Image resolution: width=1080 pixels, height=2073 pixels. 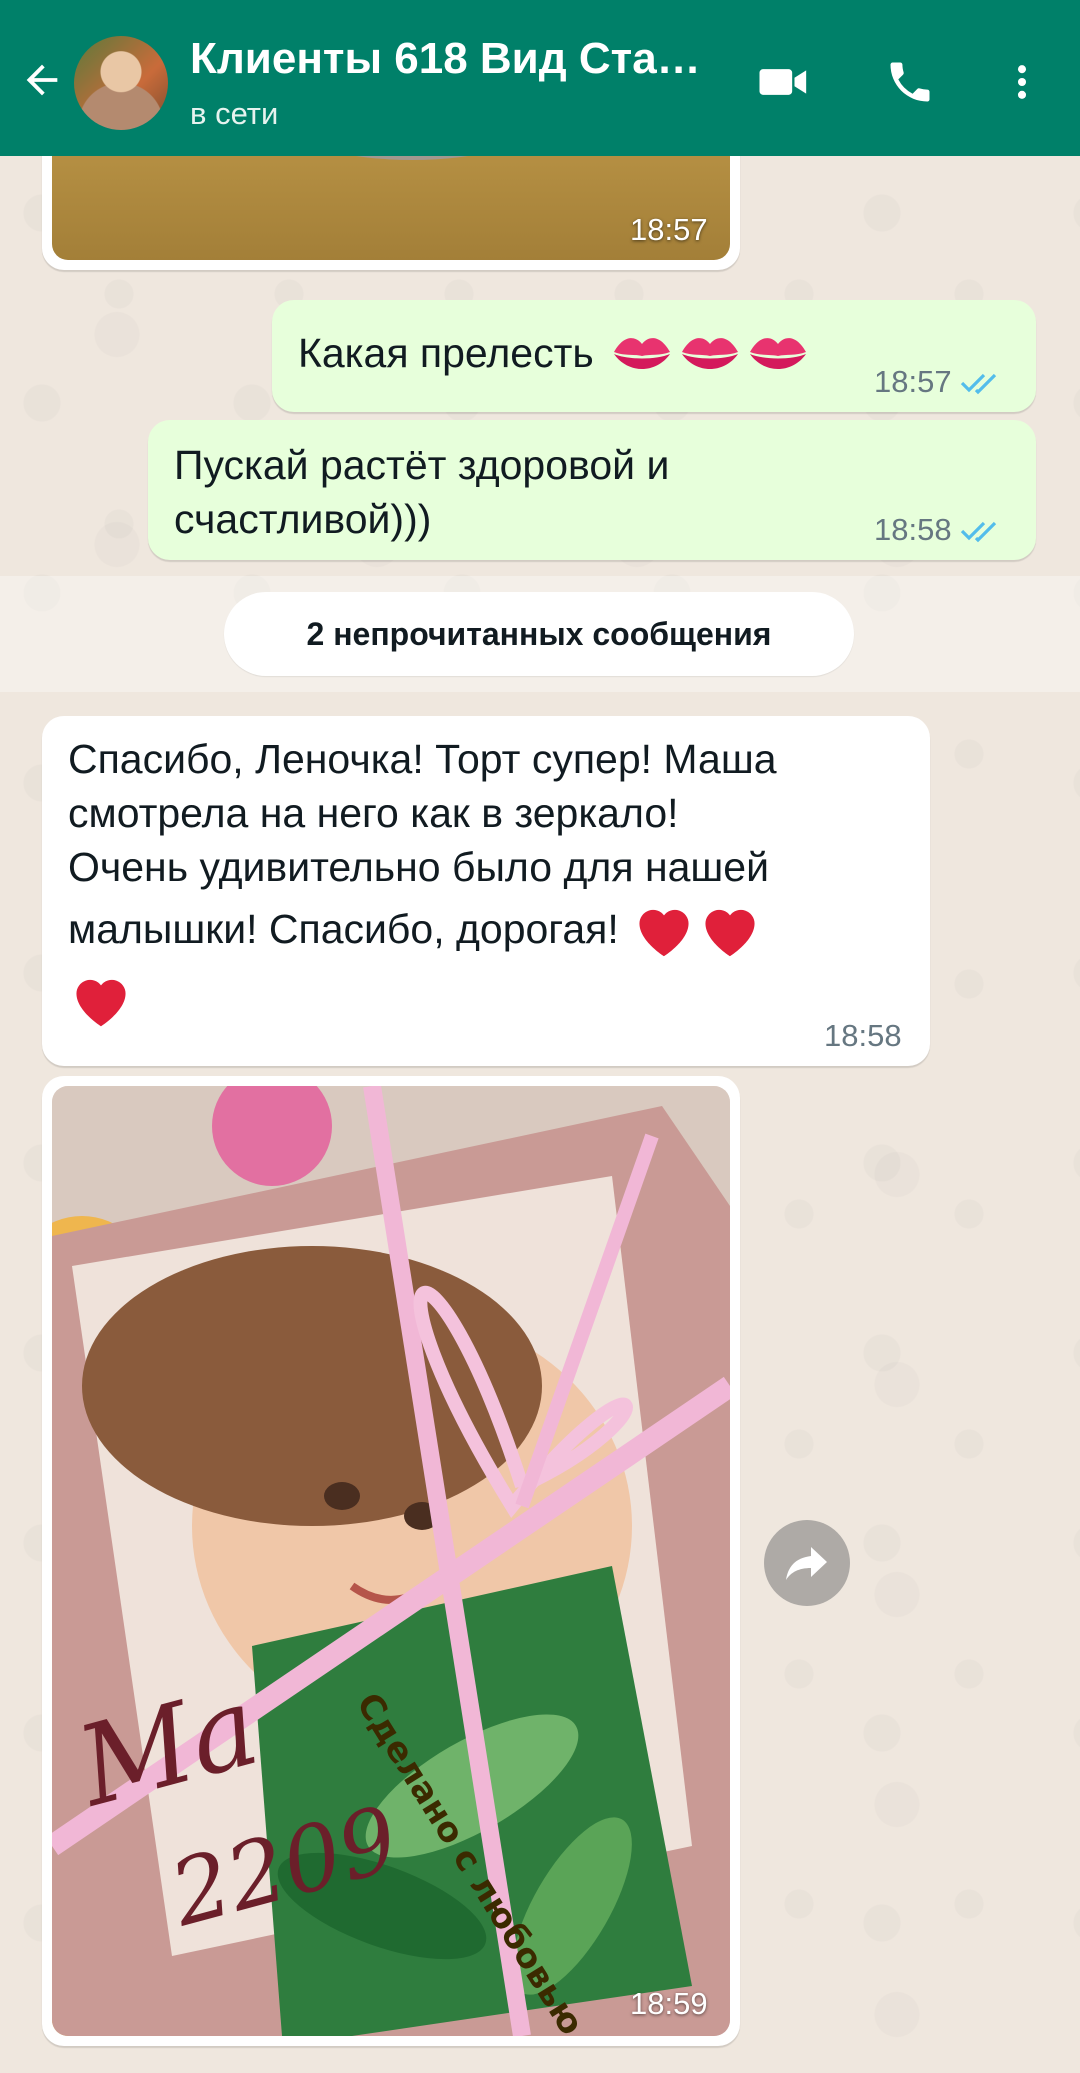 I want to click on media-time: 18:57, so click(x=669, y=229).